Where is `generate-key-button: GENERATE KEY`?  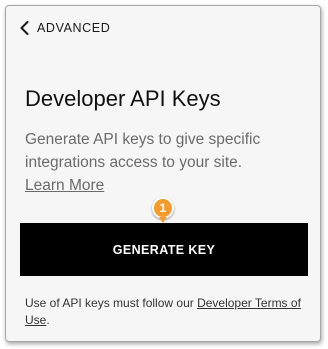 generate-key-button: GENERATE KEY is located at coordinates (164, 249).